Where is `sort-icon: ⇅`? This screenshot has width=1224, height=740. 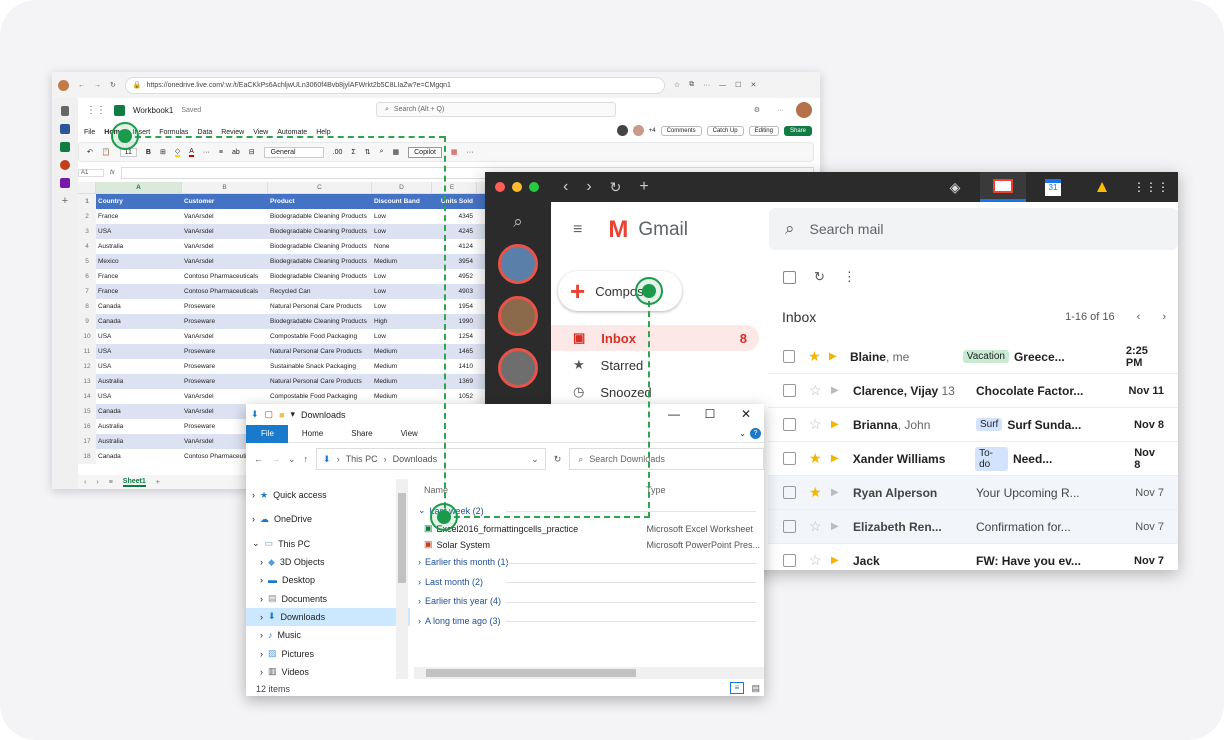 sort-icon: ⇅ is located at coordinates (368, 152).